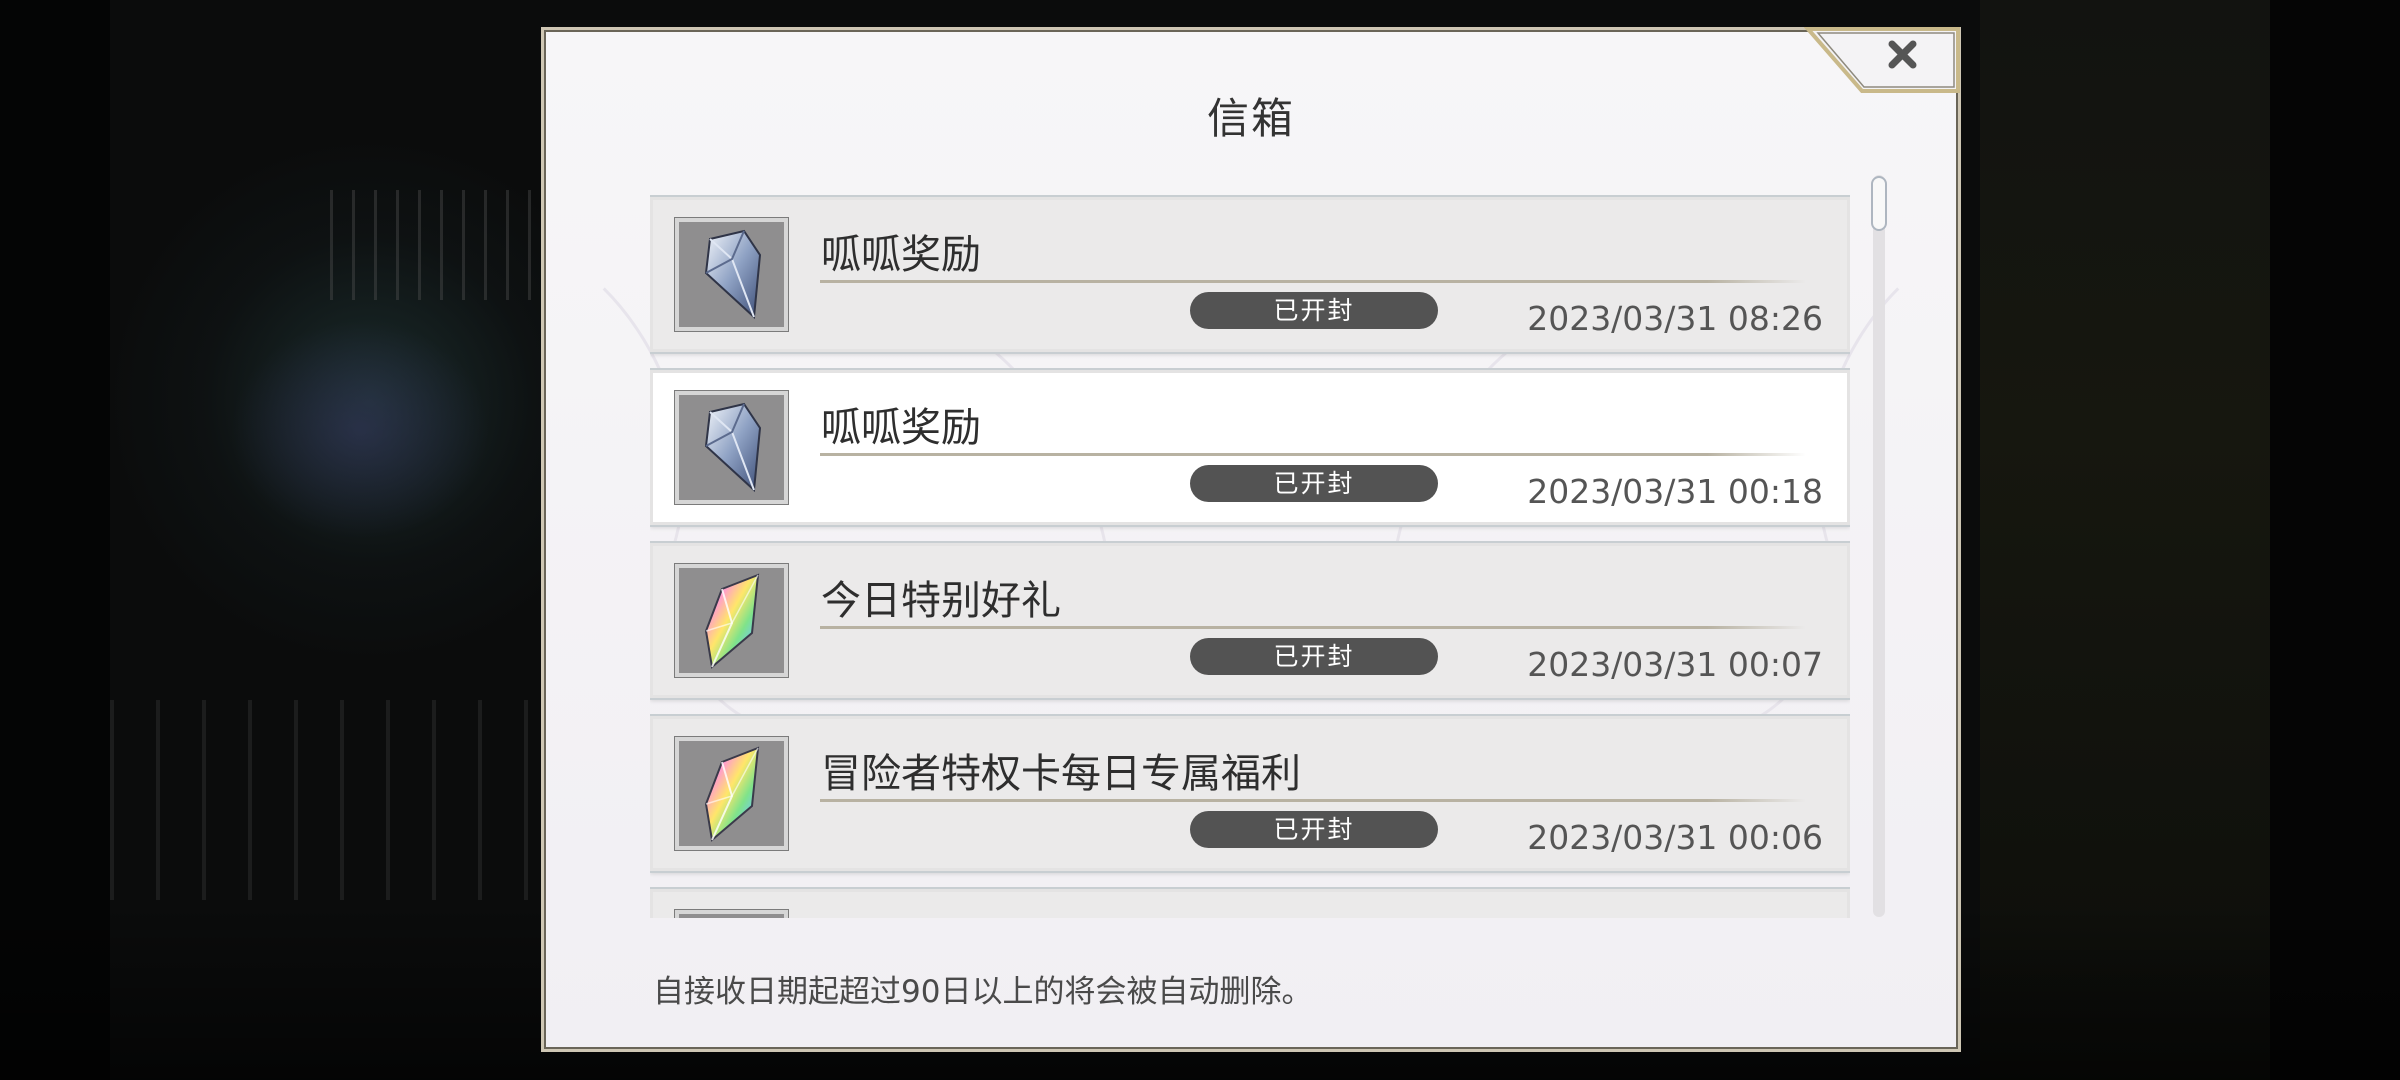 The width and height of the screenshot is (2400, 1080). What do you see at coordinates (1250, 274) in the screenshot?
I see `mail-item: 呱呱奖励 已开封 2023/03/31 08:26` at bounding box center [1250, 274].